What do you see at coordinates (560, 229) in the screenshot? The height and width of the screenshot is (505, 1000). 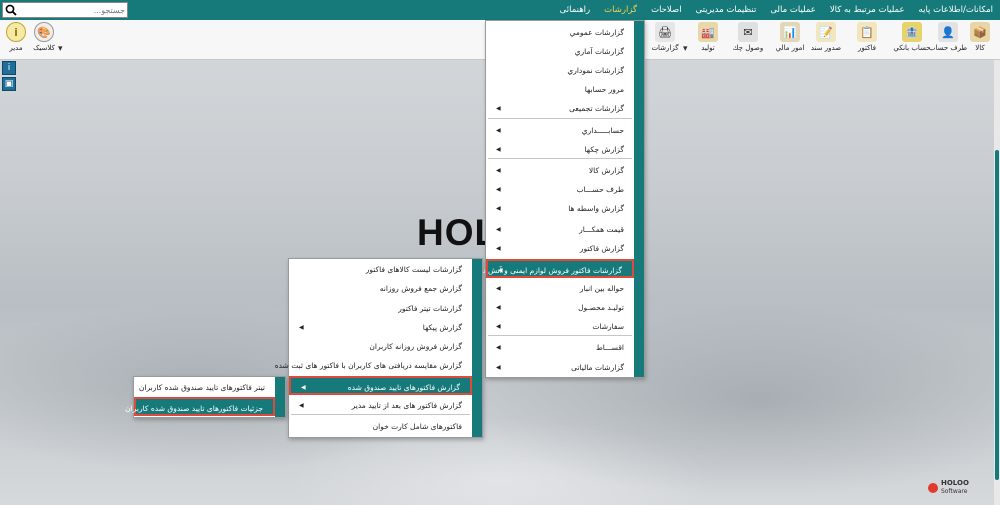 I see `menu-item: قيمت همكـــار ◀` at bounding box center [560, 229].